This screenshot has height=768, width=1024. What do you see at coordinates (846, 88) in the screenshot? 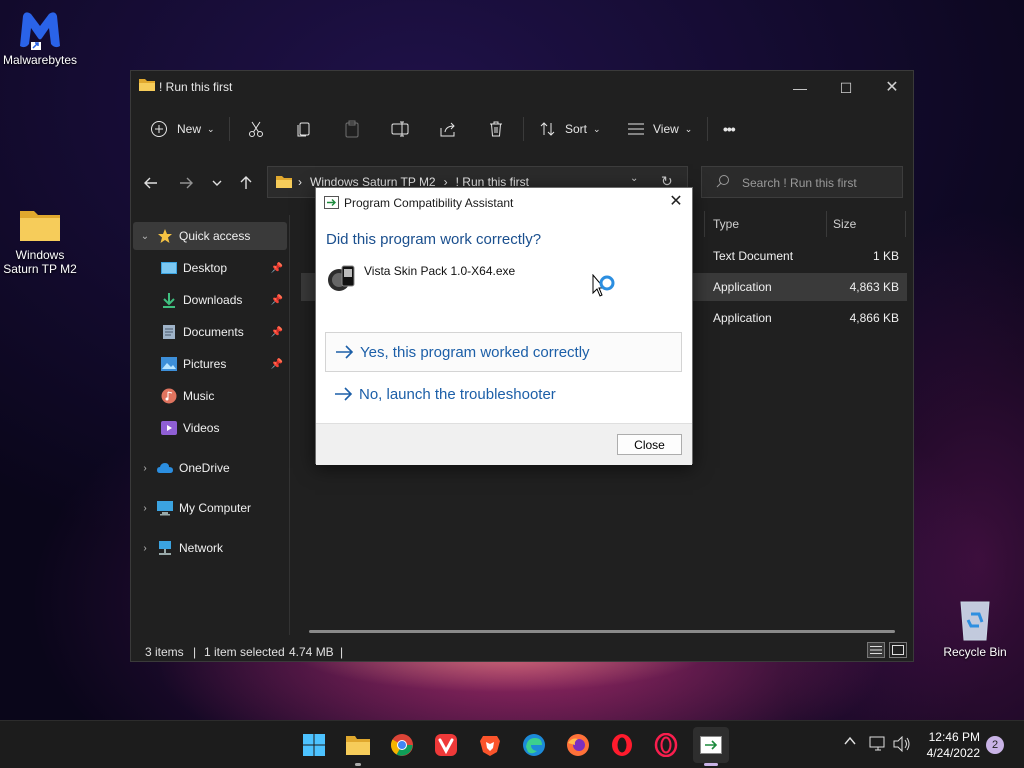
I see `maximize-button: ☐` at bounding box center [846, 88].